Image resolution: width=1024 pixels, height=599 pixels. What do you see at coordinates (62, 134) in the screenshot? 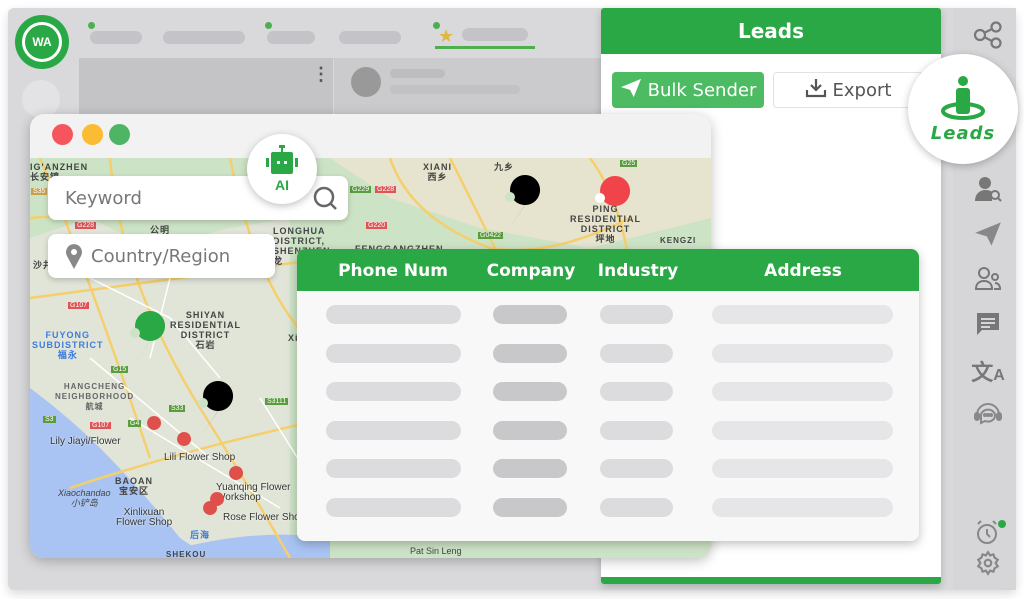
I see `close-window-button` at bounding box center [62, 134].